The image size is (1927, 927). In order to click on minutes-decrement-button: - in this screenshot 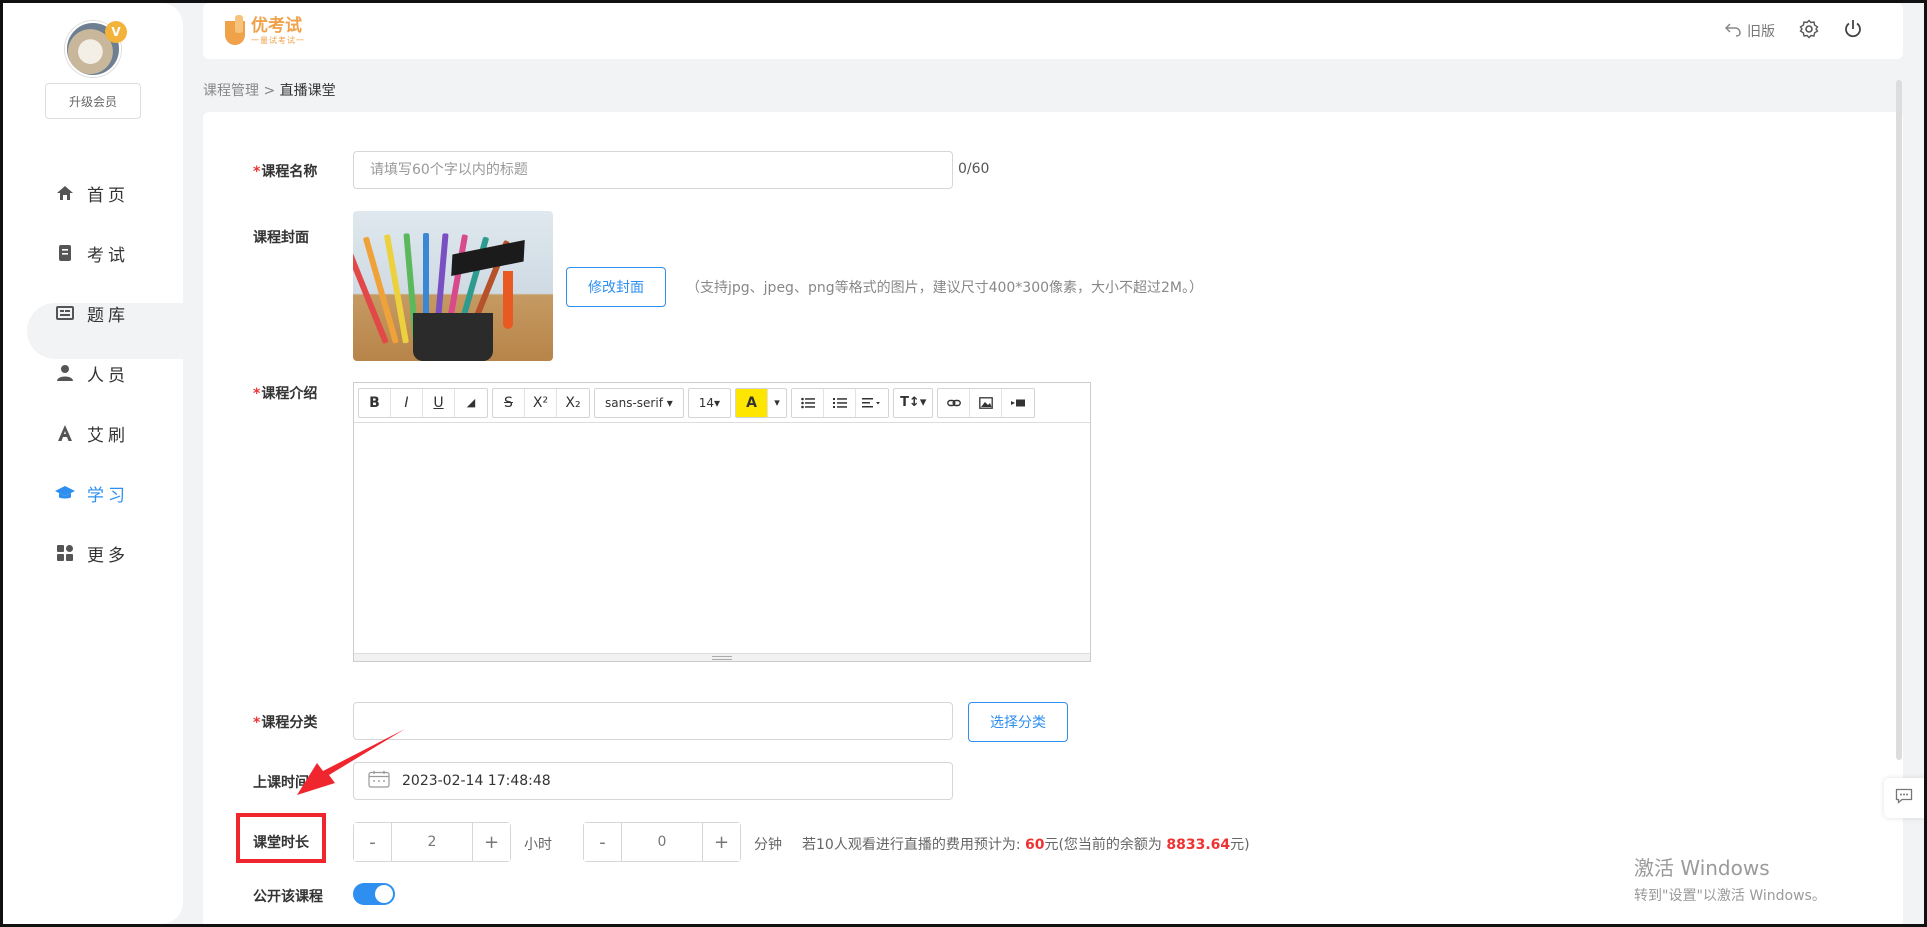, I will do `click(603, 842)`.